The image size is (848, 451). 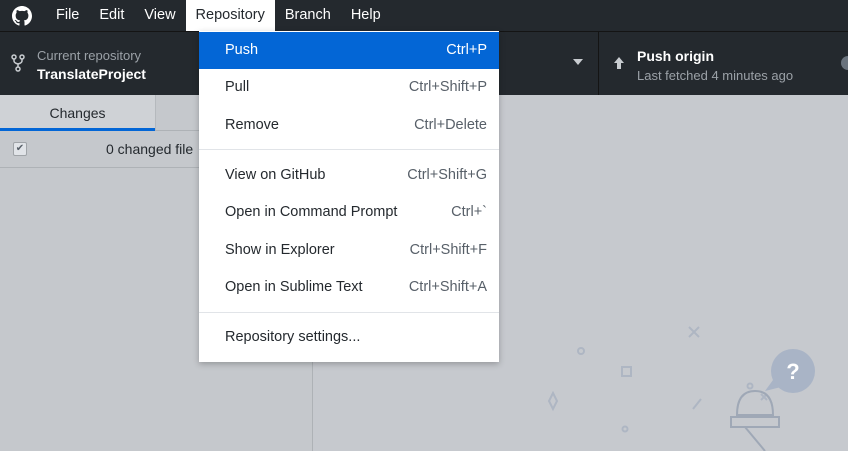 What do you see at coordinates (349, 50) in the screenshot?
I see `menu-item-push: Push Ctrl+P` at bounding box center [349, 50].